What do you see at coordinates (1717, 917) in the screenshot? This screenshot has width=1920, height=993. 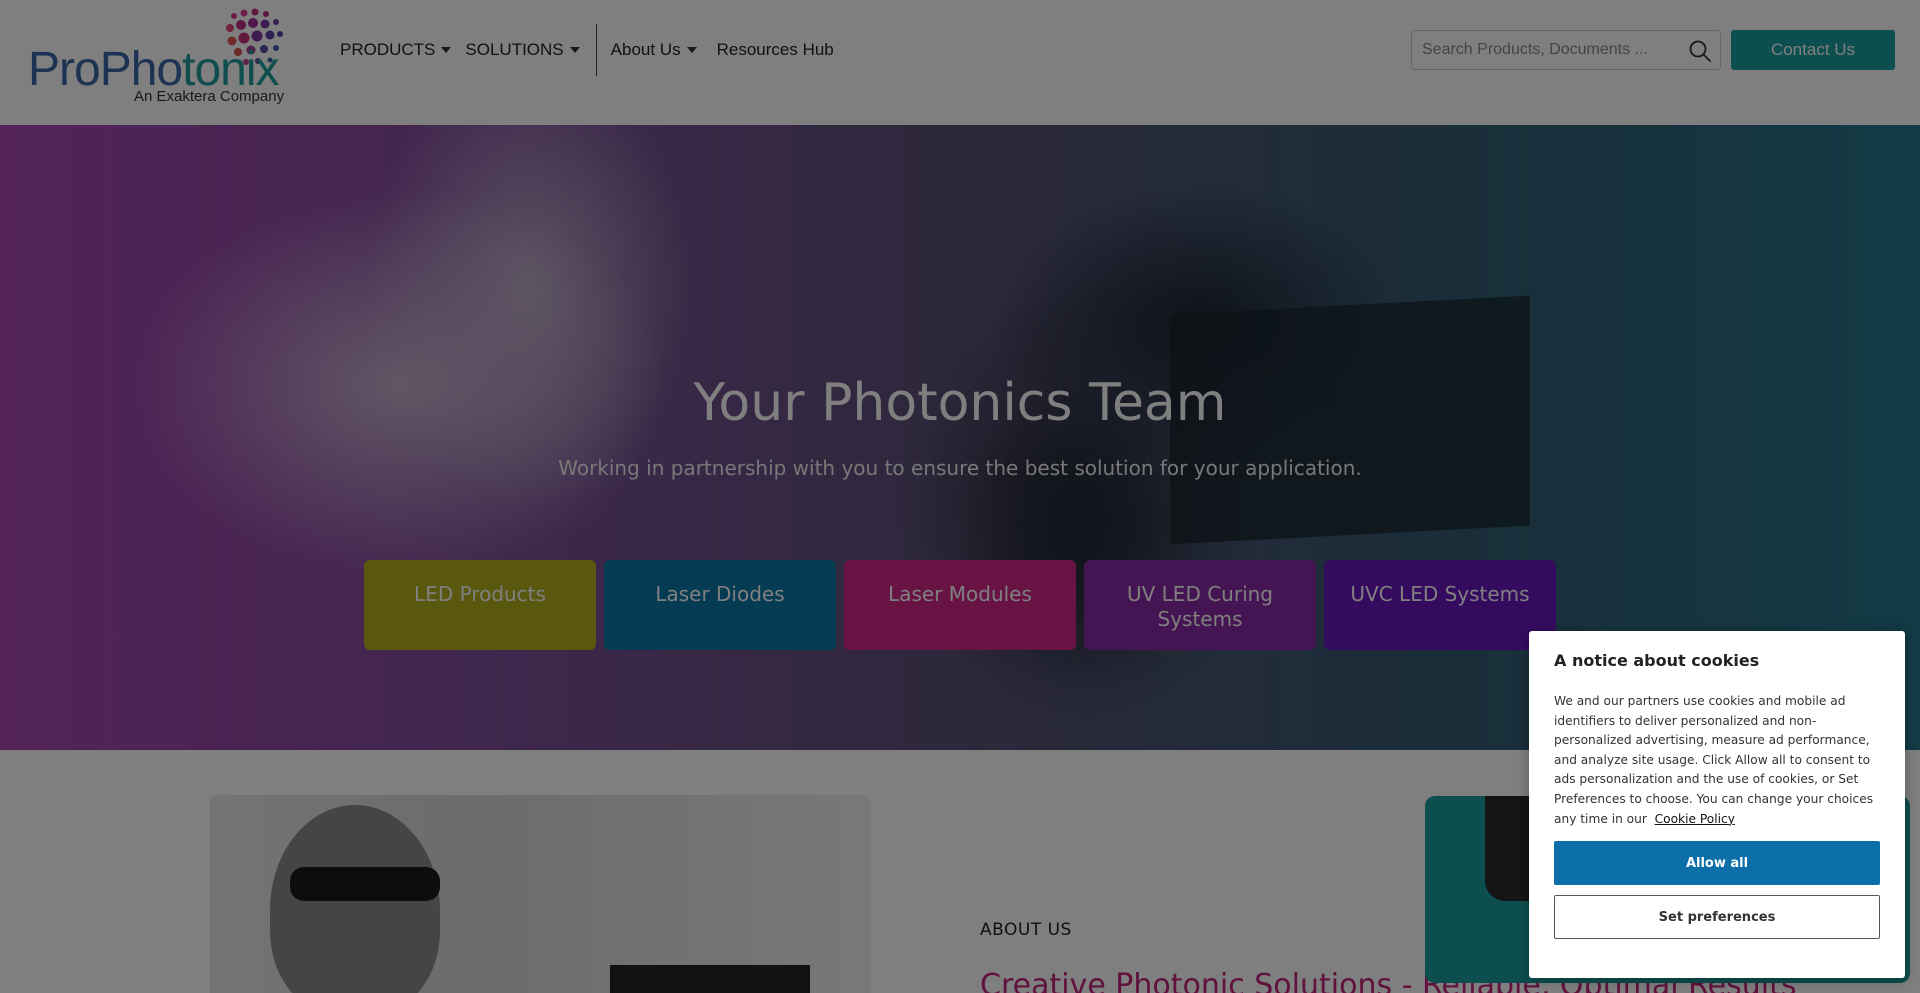 I see `set-preferences-button: Set preferences` at bounding box center [1717, 917].